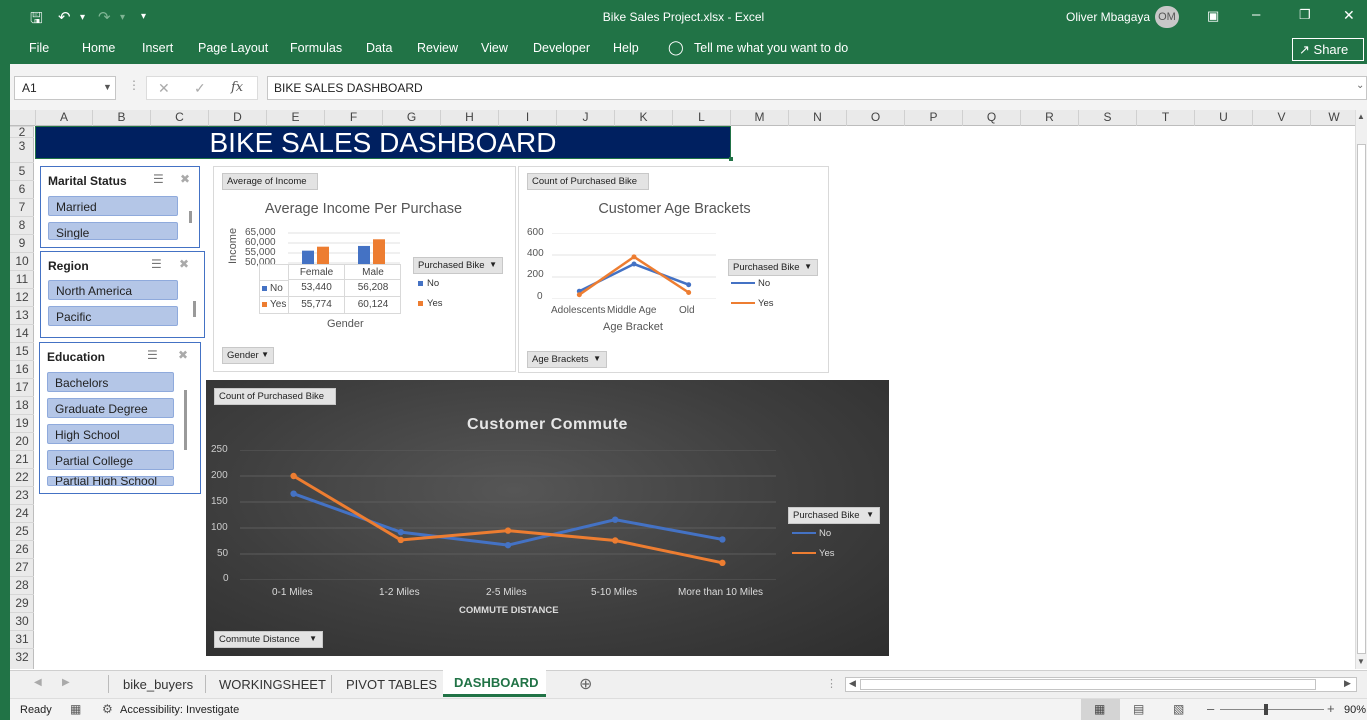  Describe the element at coordinates (110, 460) in the screenshot. I see `slicer-item-partial-college: Partial College` at that location.